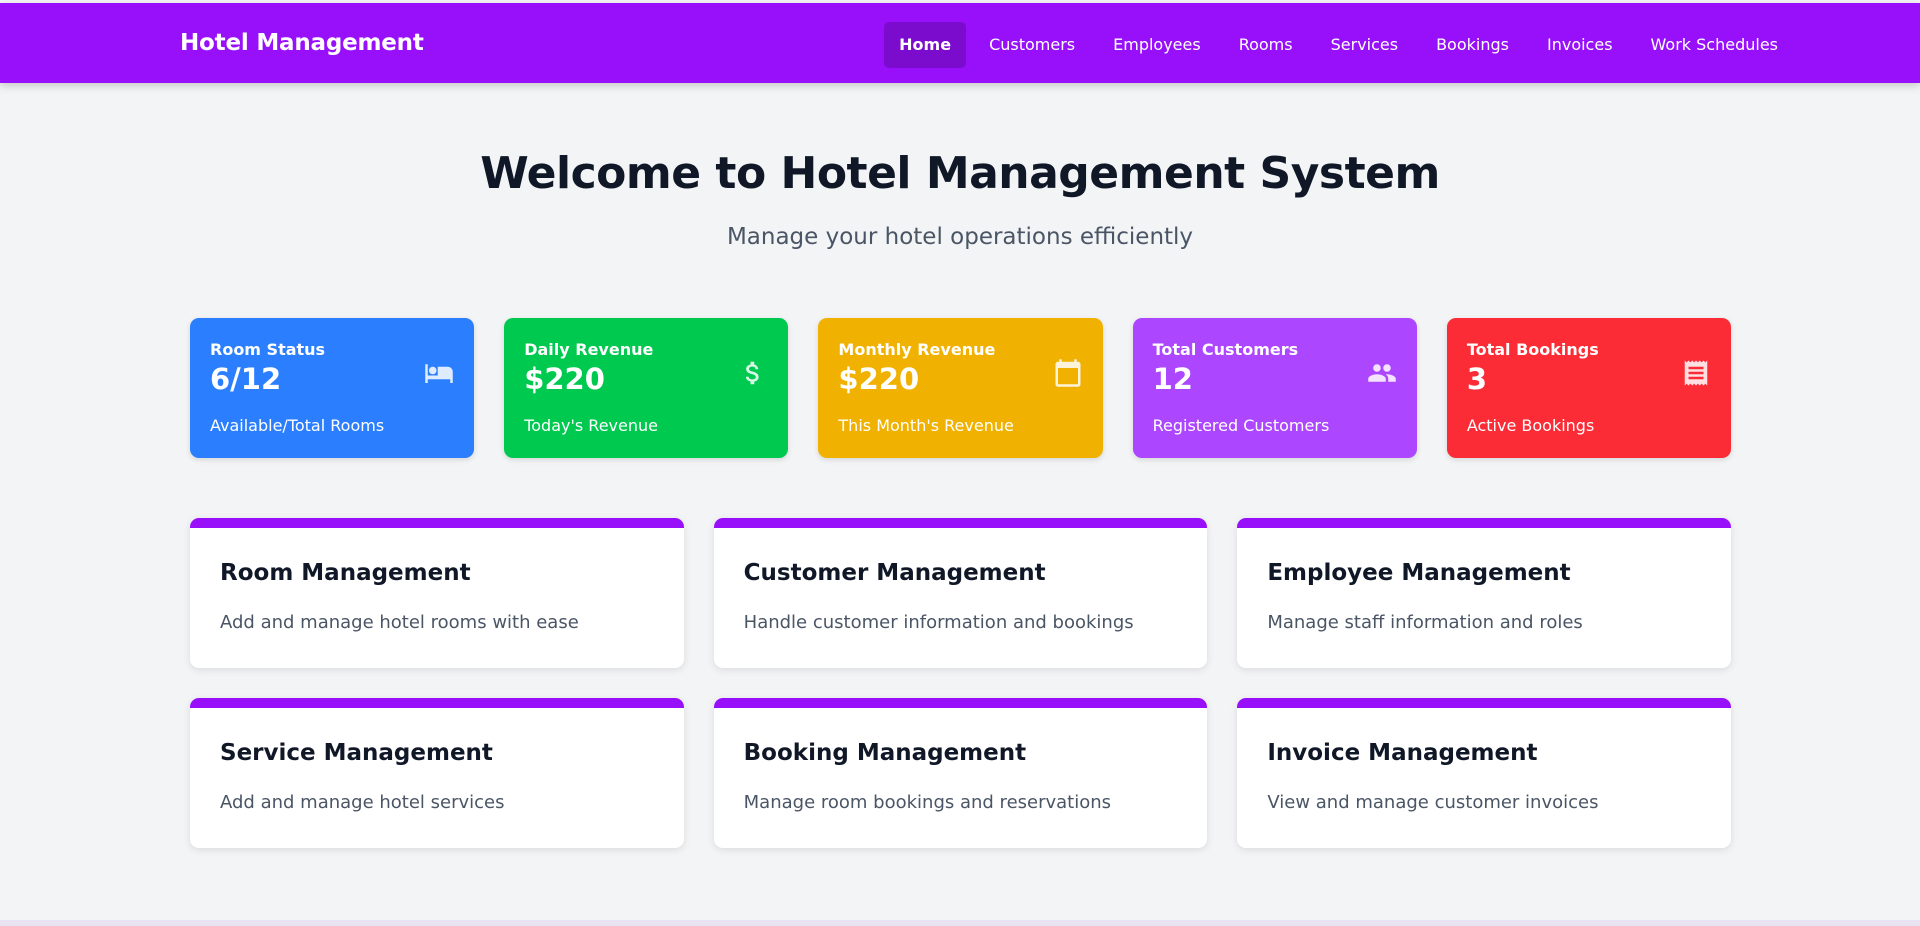 This screenshot has width=1920, height=926. What do you see at coordinates (1530, 425) in the screenshot?
I see `stat-desc: Active Bookings` at bounding box center [1530, 425].